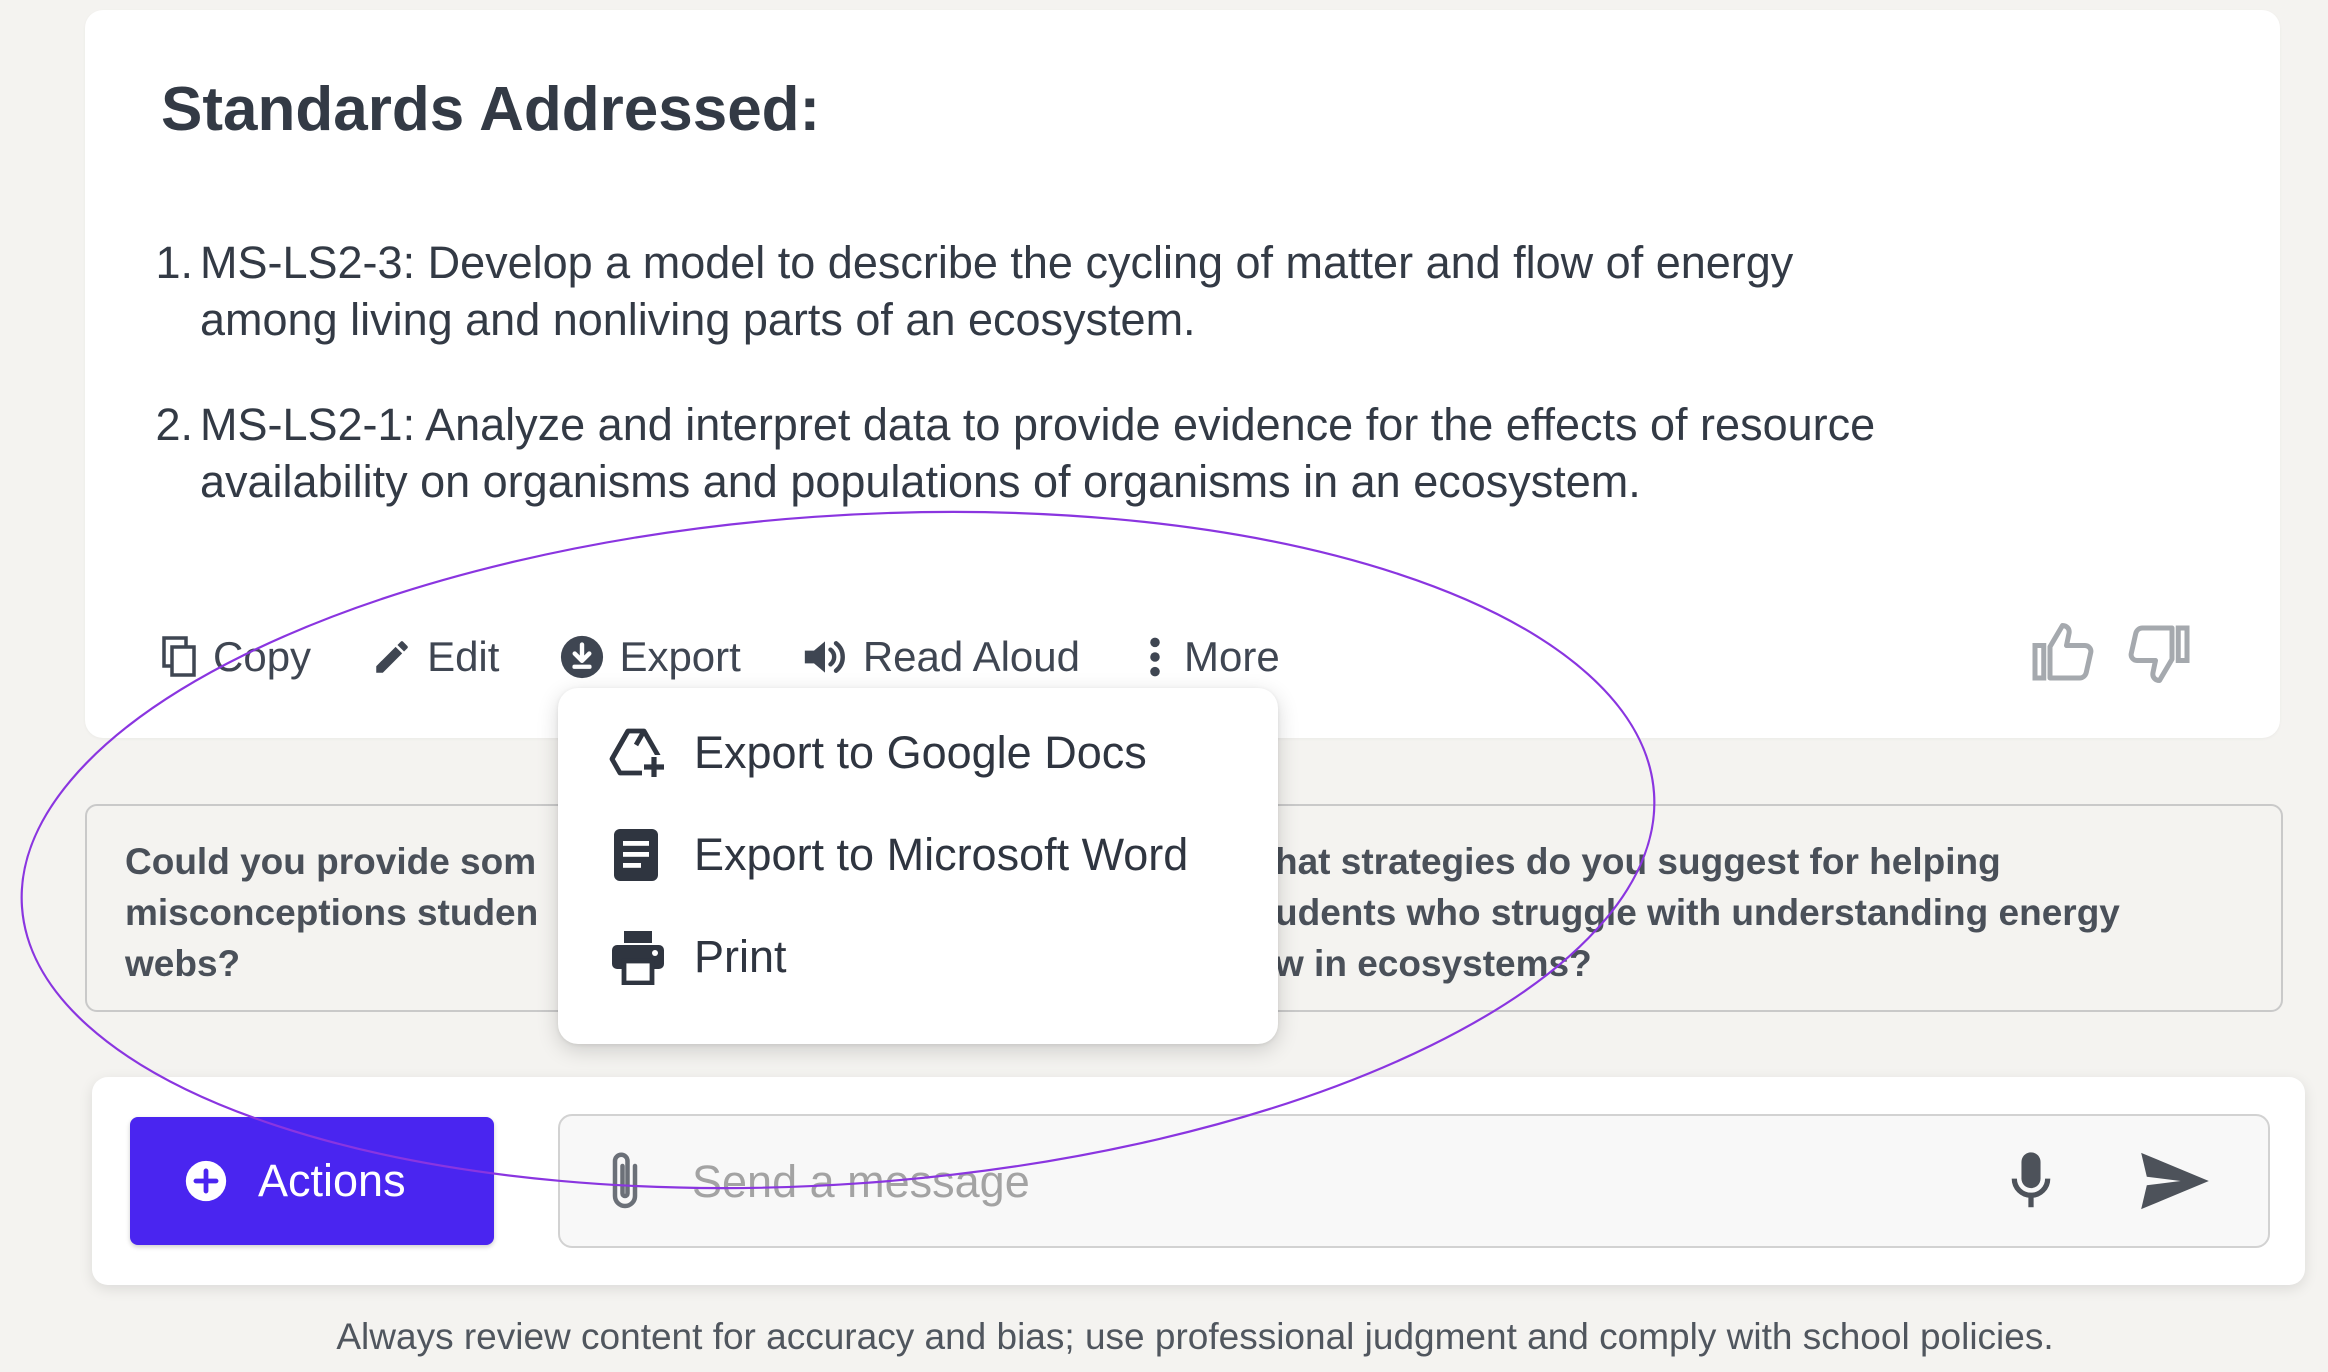  Describe the element at coordinates (637, 753) in the screenshot. I see `google-drive-add-icon` at that location.